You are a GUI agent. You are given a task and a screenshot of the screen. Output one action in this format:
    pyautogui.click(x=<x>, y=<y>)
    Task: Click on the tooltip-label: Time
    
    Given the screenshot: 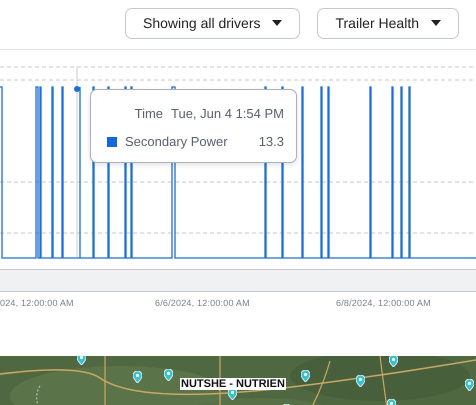 What is the action you would take?
    pyautogui.click(x=149, y=113)
    